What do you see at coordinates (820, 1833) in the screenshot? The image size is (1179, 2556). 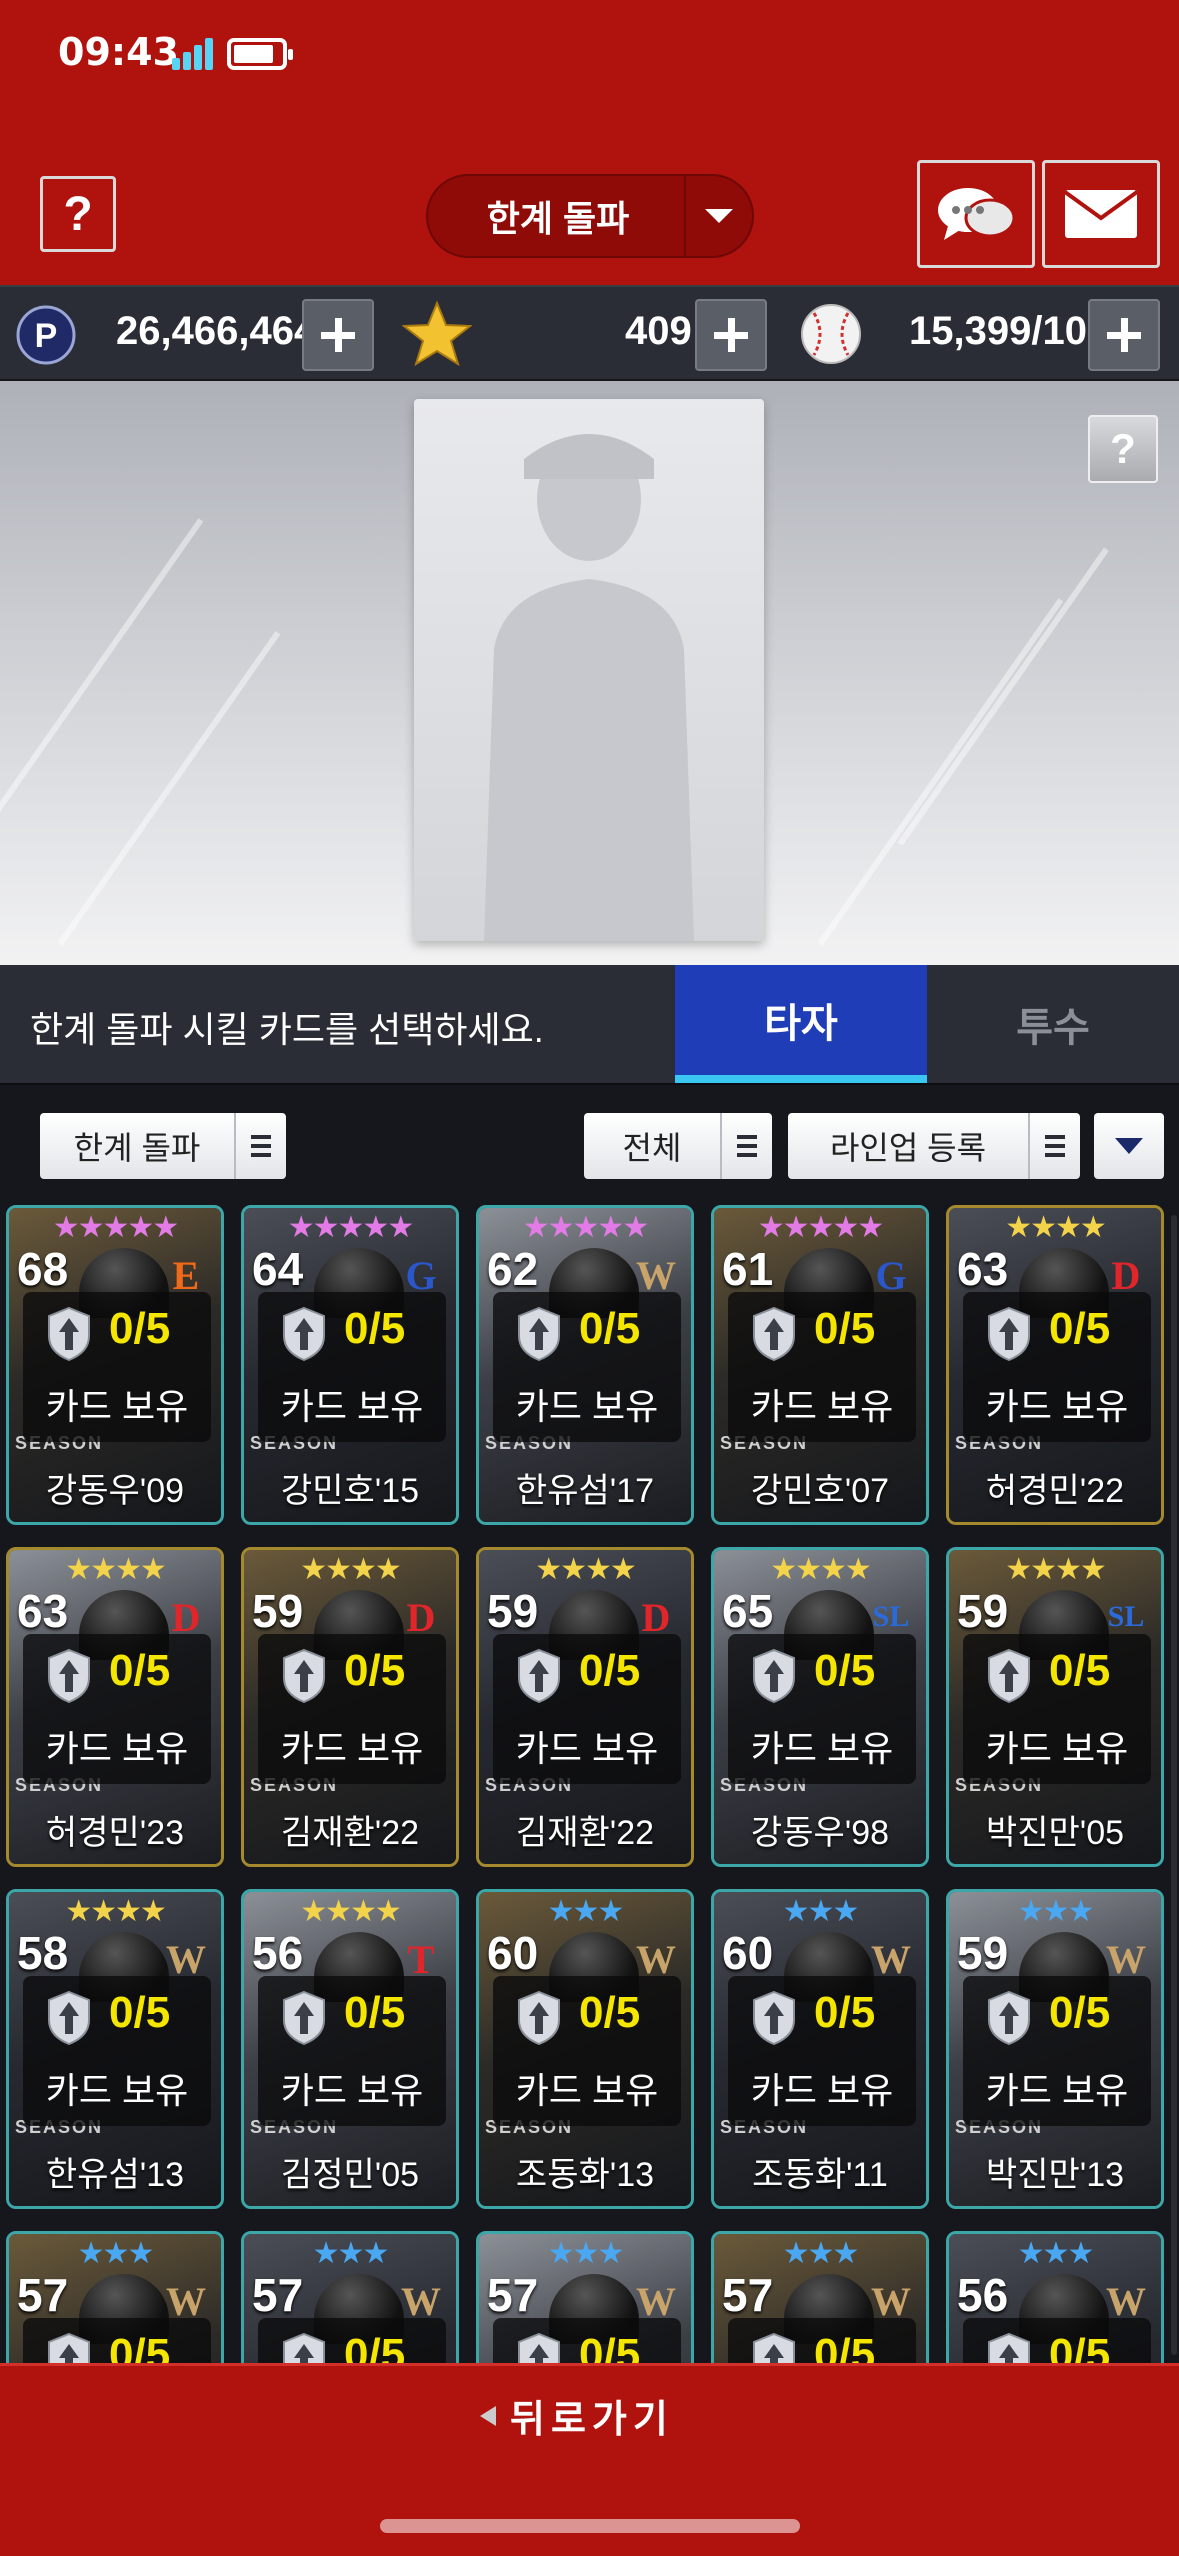 I see `player-name: 강동우'98` at bounding box center [820, 1833].